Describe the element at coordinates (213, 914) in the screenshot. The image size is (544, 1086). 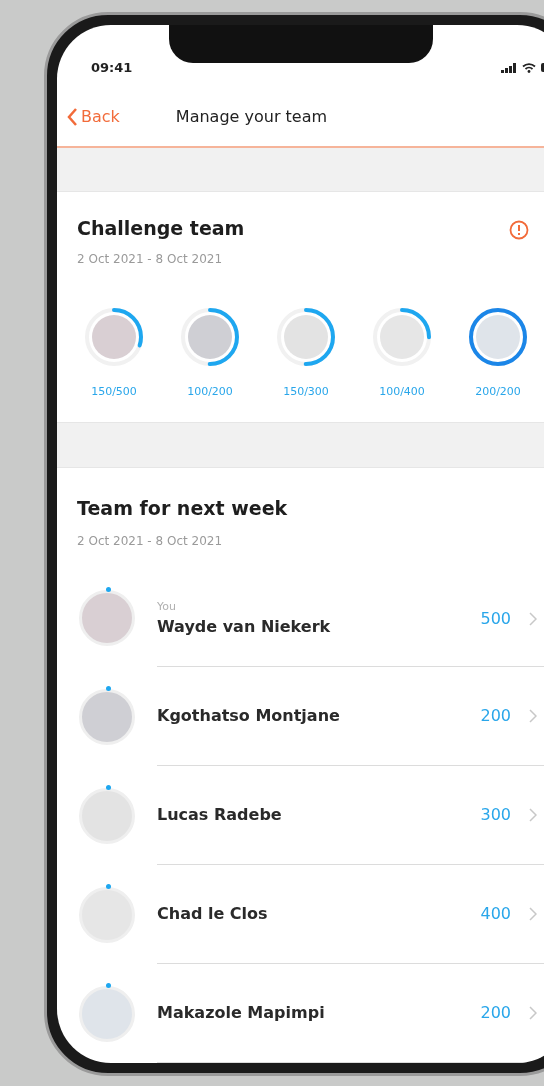
I see `member-name: Chad le Clos` at that location.